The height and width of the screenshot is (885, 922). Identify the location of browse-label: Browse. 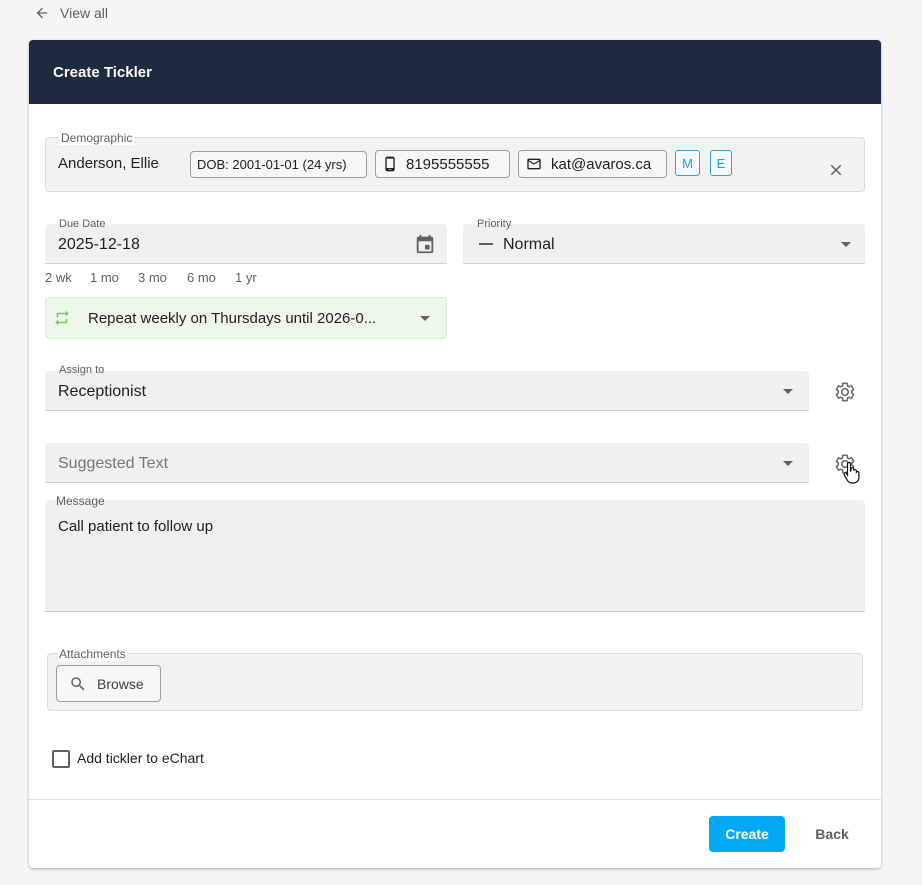
(120, 683).